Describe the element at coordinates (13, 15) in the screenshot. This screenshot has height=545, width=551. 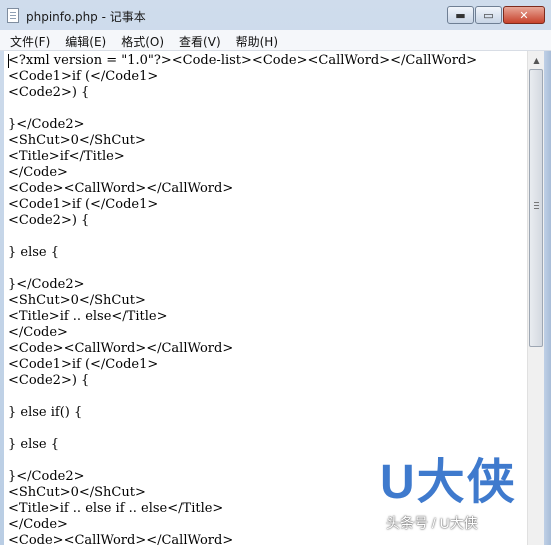
I see `notepad-icon` at that location.